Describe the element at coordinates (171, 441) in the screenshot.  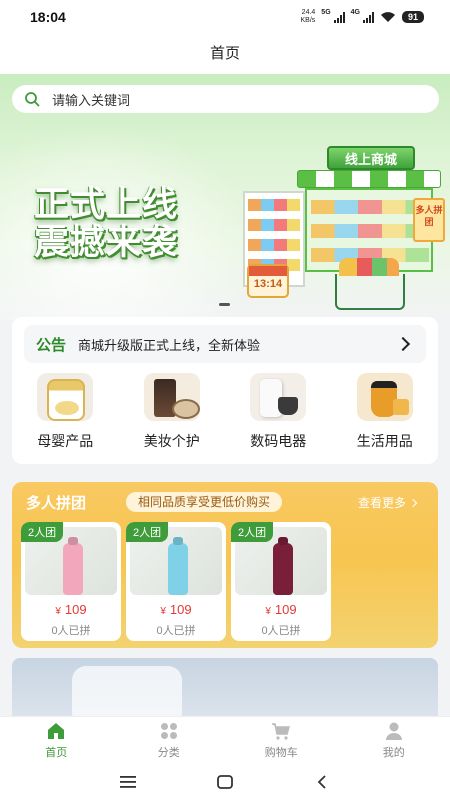
I see `category-label: 美妆个护` at that location.